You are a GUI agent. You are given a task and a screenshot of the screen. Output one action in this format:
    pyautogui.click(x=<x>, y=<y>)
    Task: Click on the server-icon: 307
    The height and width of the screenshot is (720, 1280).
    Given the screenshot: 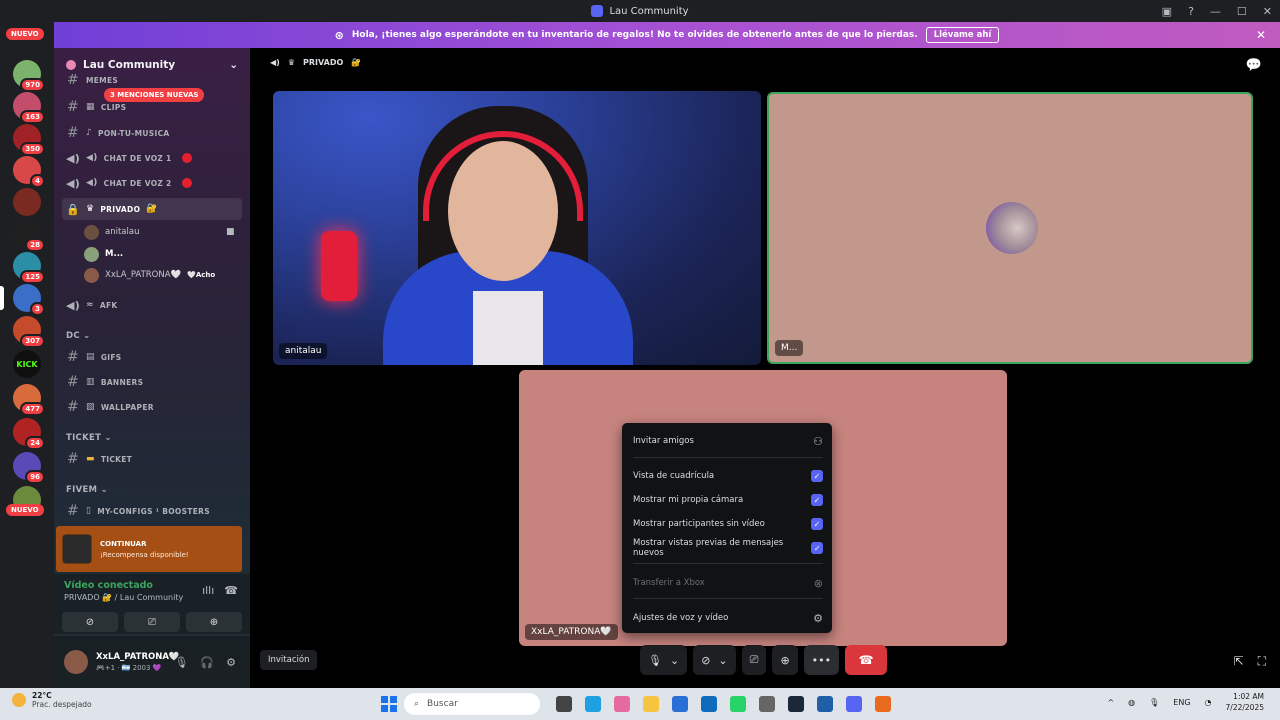 What is the action you would take?
    pyautogui.click(x=29, y=332)
    